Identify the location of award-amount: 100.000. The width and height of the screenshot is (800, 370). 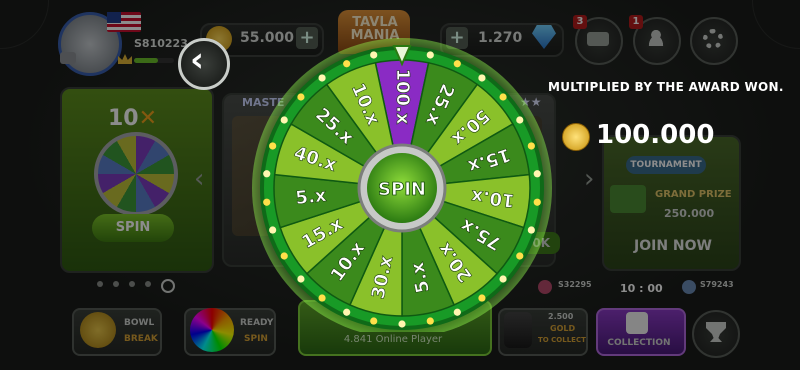
(655, 135).